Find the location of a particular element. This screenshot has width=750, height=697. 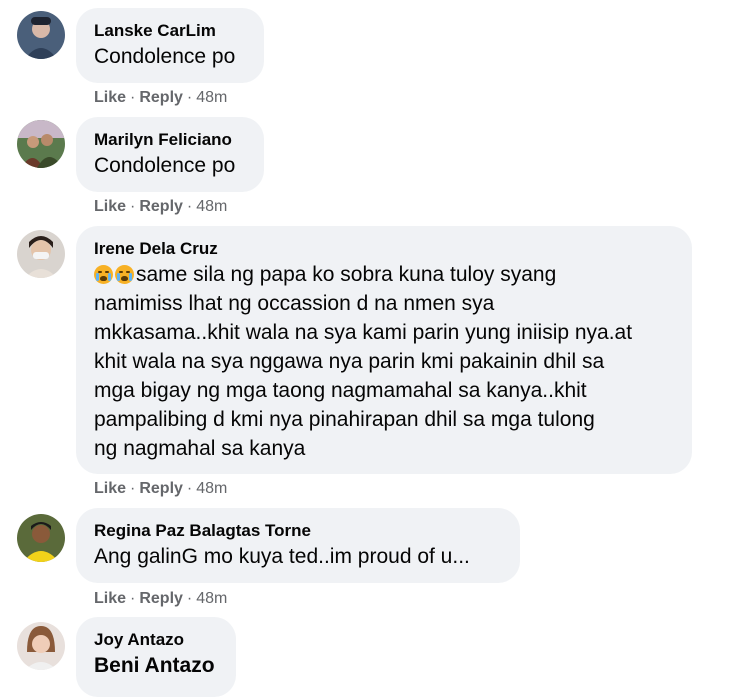

comment-text-line: ng nagmahal sa kanya is located at coordinates (200, 448).